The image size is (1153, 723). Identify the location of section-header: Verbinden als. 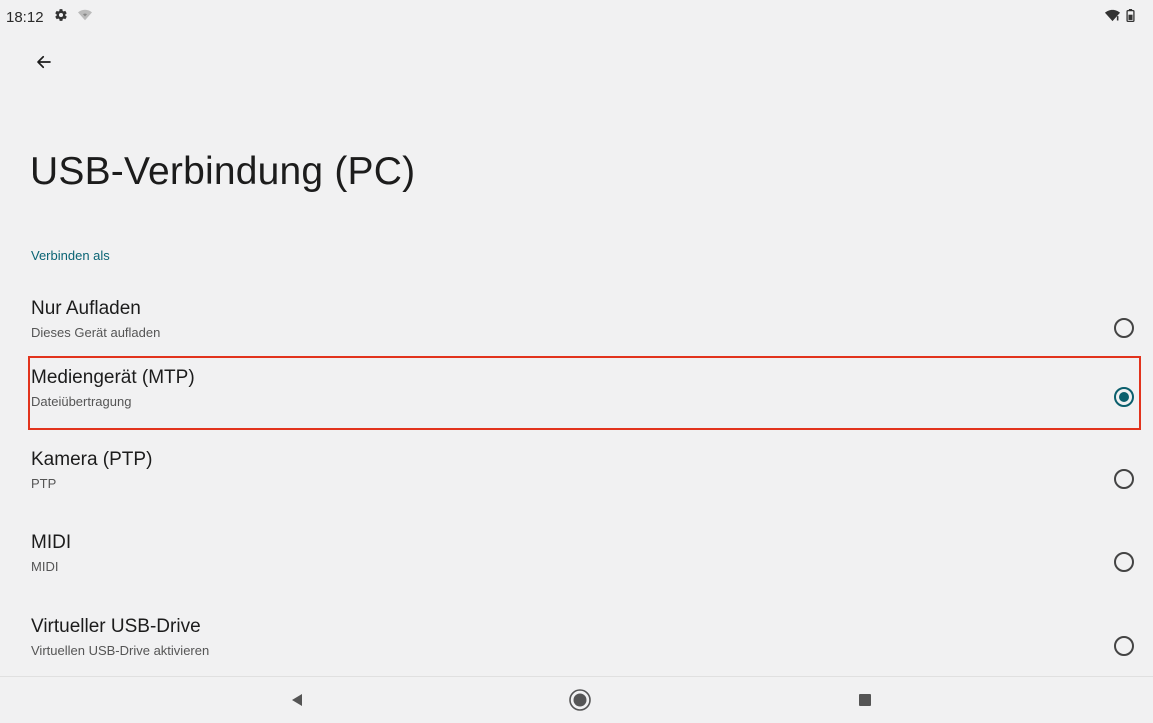
(70, 255).